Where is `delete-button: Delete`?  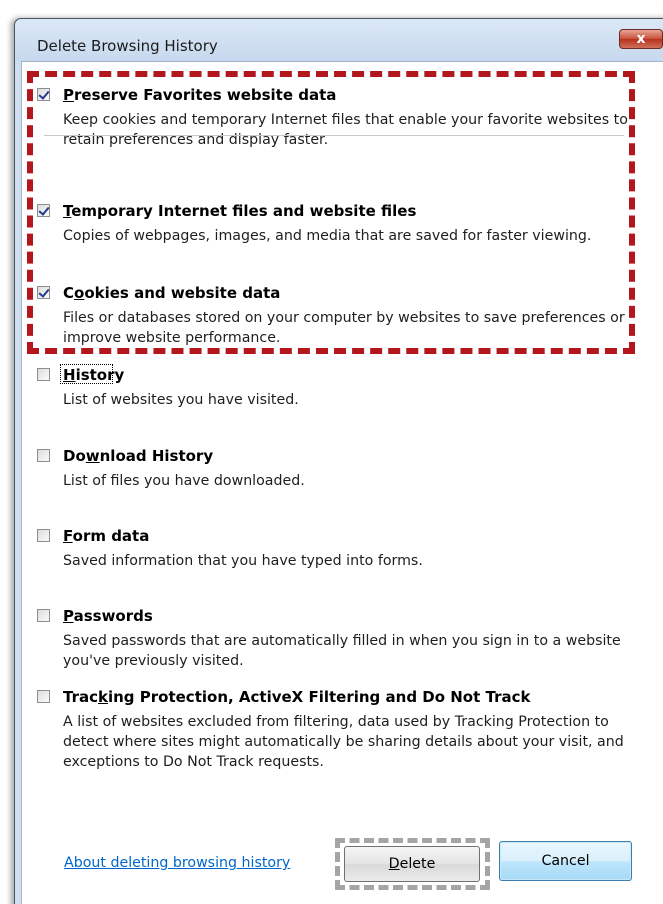 delete-button: Delete is located at coordinates (412, 864).